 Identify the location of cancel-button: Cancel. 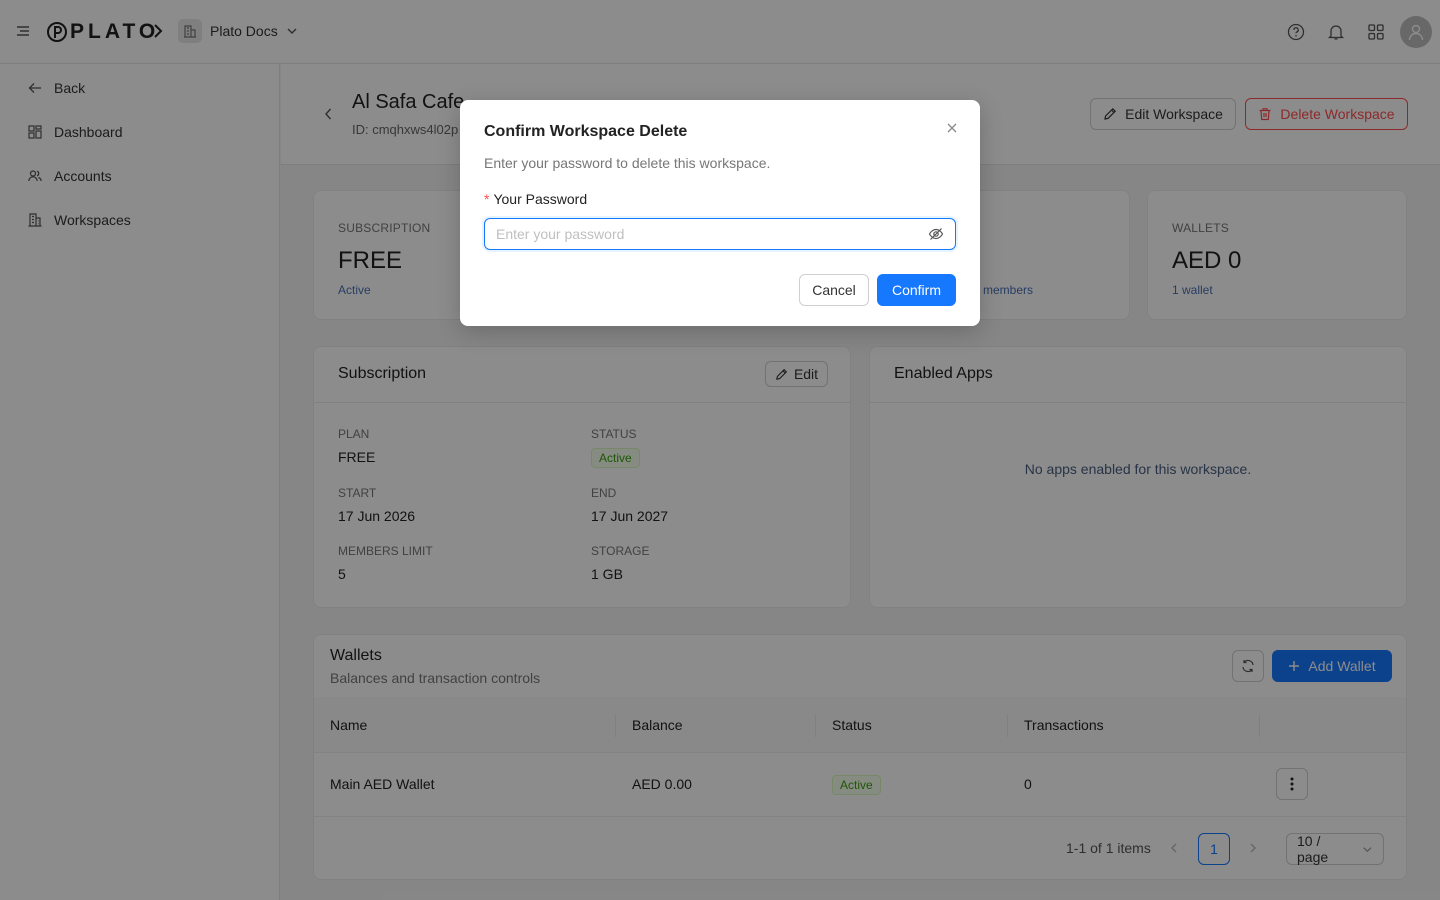
(834, 290).